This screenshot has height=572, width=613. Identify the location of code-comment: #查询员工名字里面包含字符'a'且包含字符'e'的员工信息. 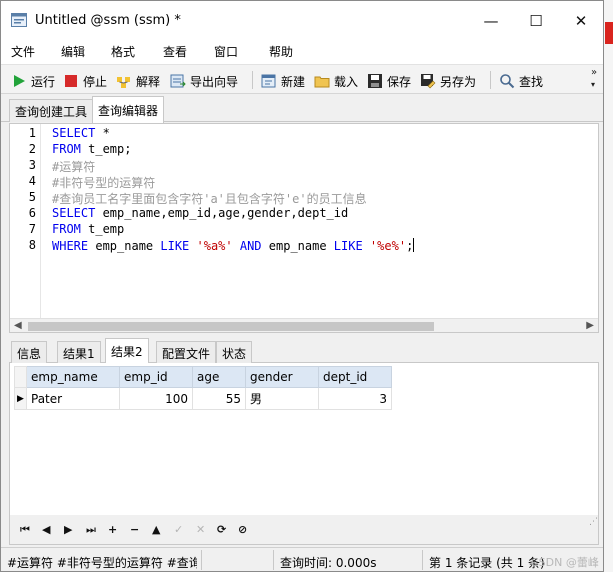
(209, 199).